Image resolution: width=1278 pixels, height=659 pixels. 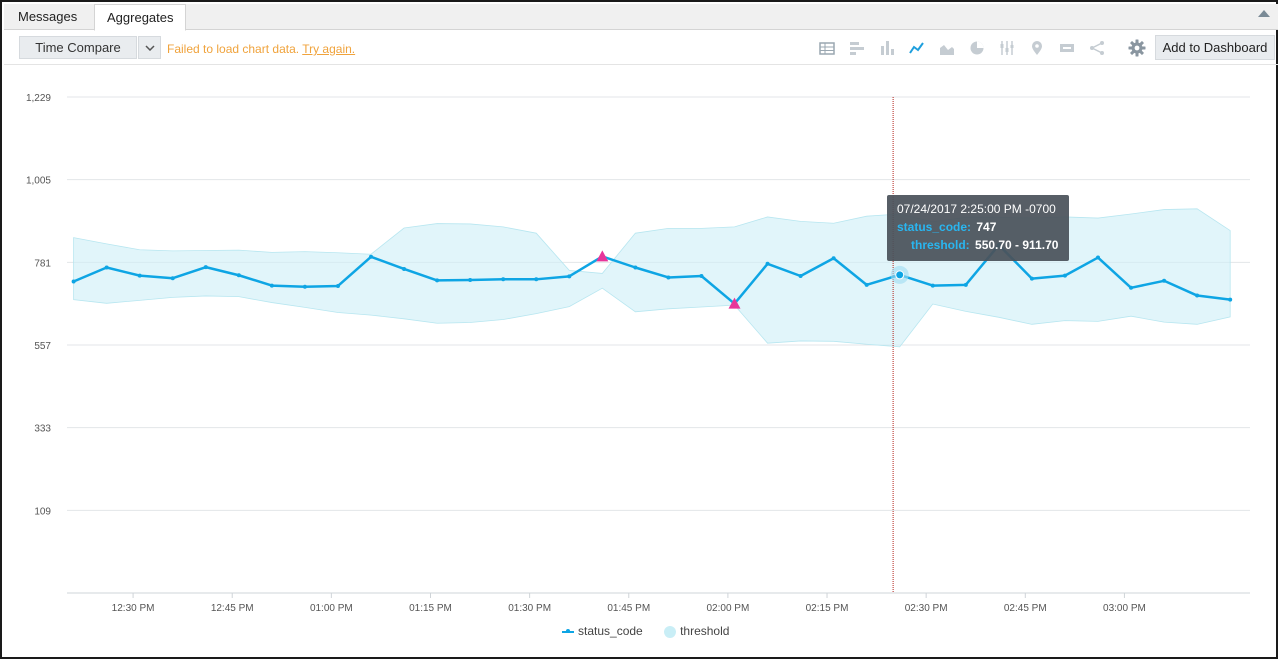 What do you see at coordinates (926, 608) in the screenshot?
I see `x-tick-label: 02:30 PM` at bounding box center [926, 608].